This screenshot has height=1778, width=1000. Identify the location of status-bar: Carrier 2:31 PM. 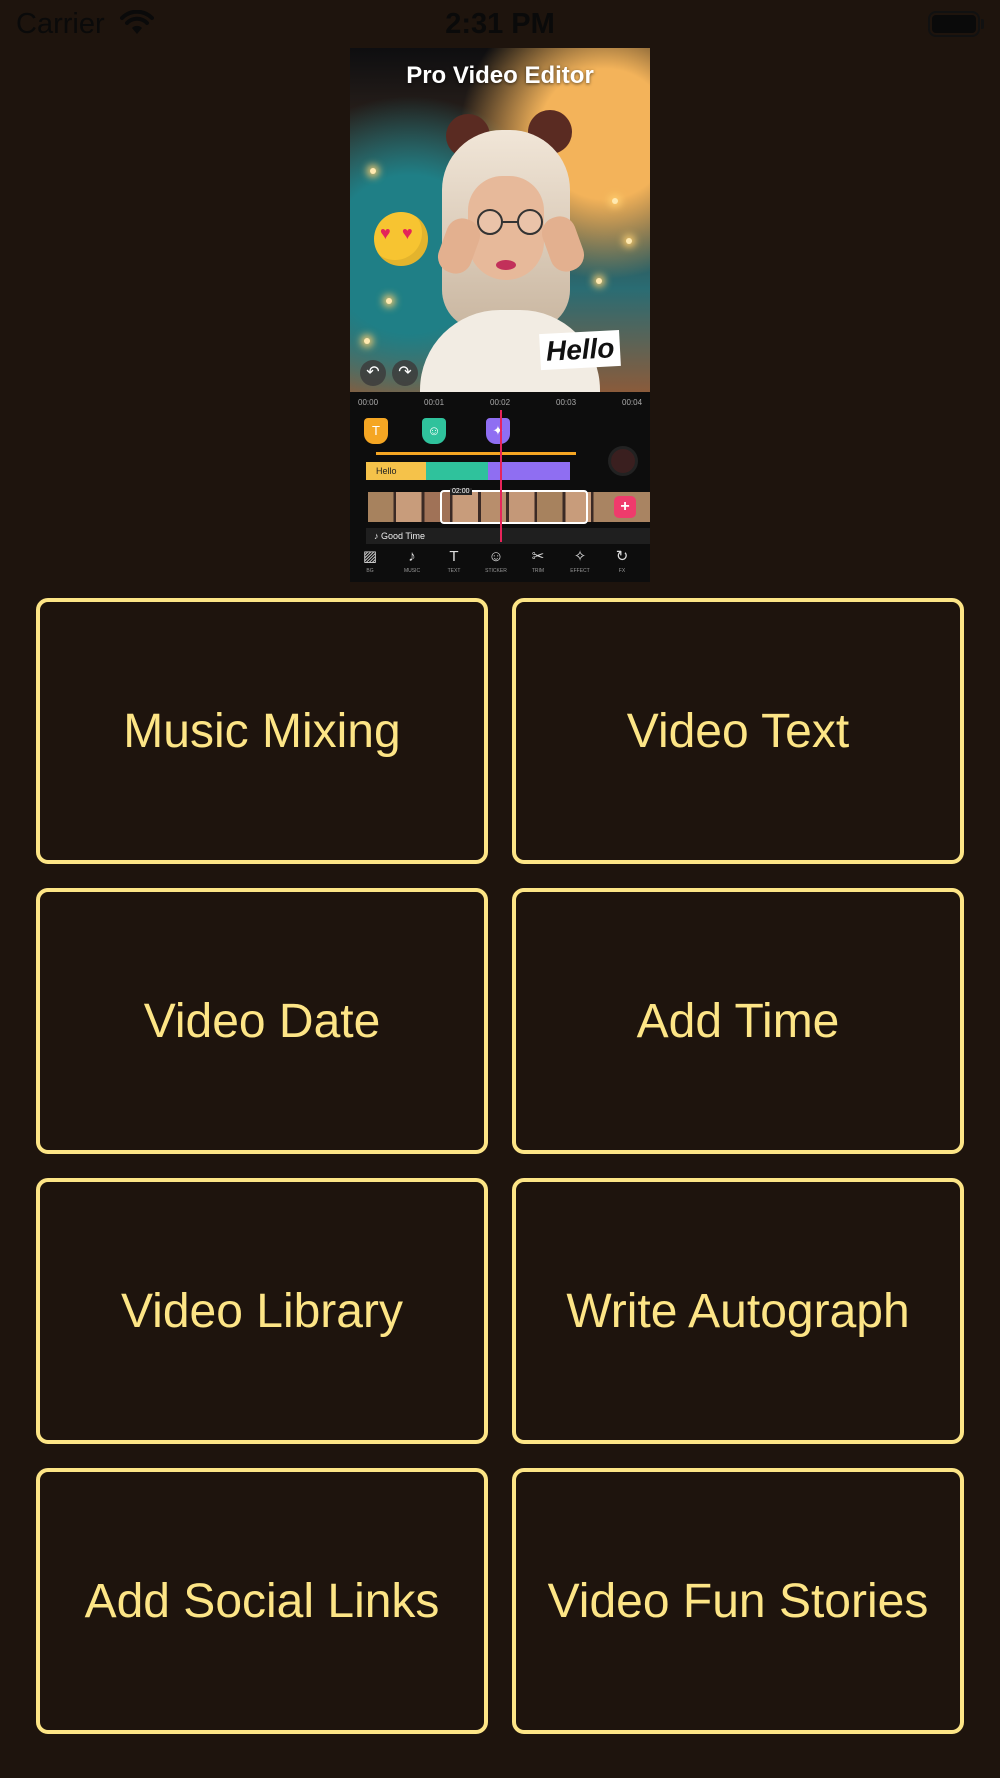
(500, 25).